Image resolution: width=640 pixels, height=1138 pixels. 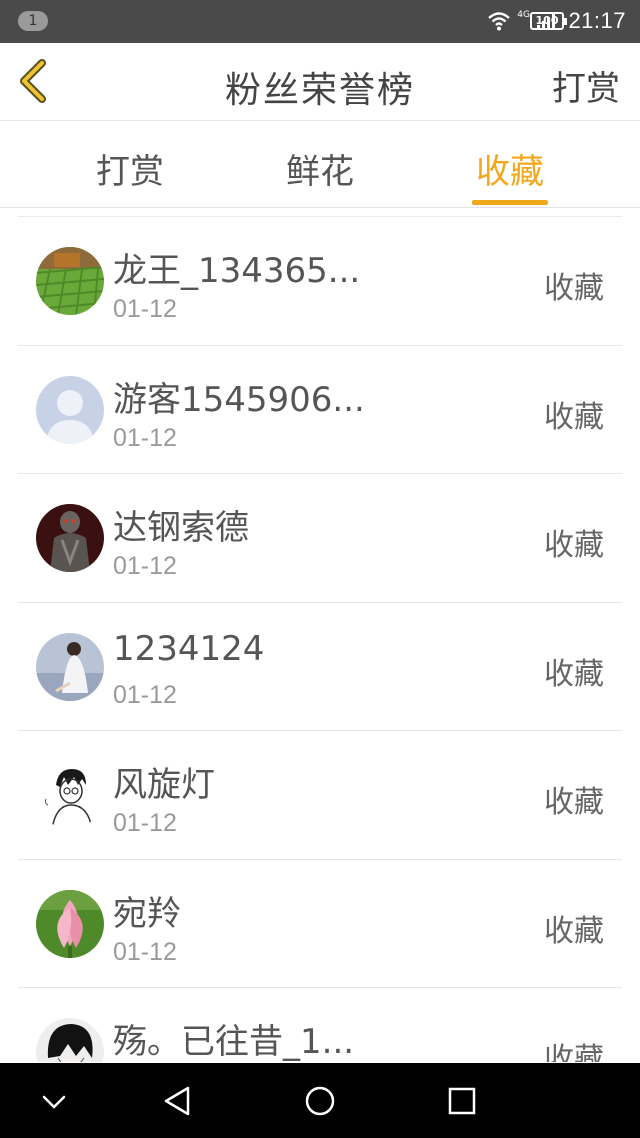 What do you see at coordinates (586, 85) in the screenshot?
I see `tip-button: 打赏` at bounding box center [586, 85].